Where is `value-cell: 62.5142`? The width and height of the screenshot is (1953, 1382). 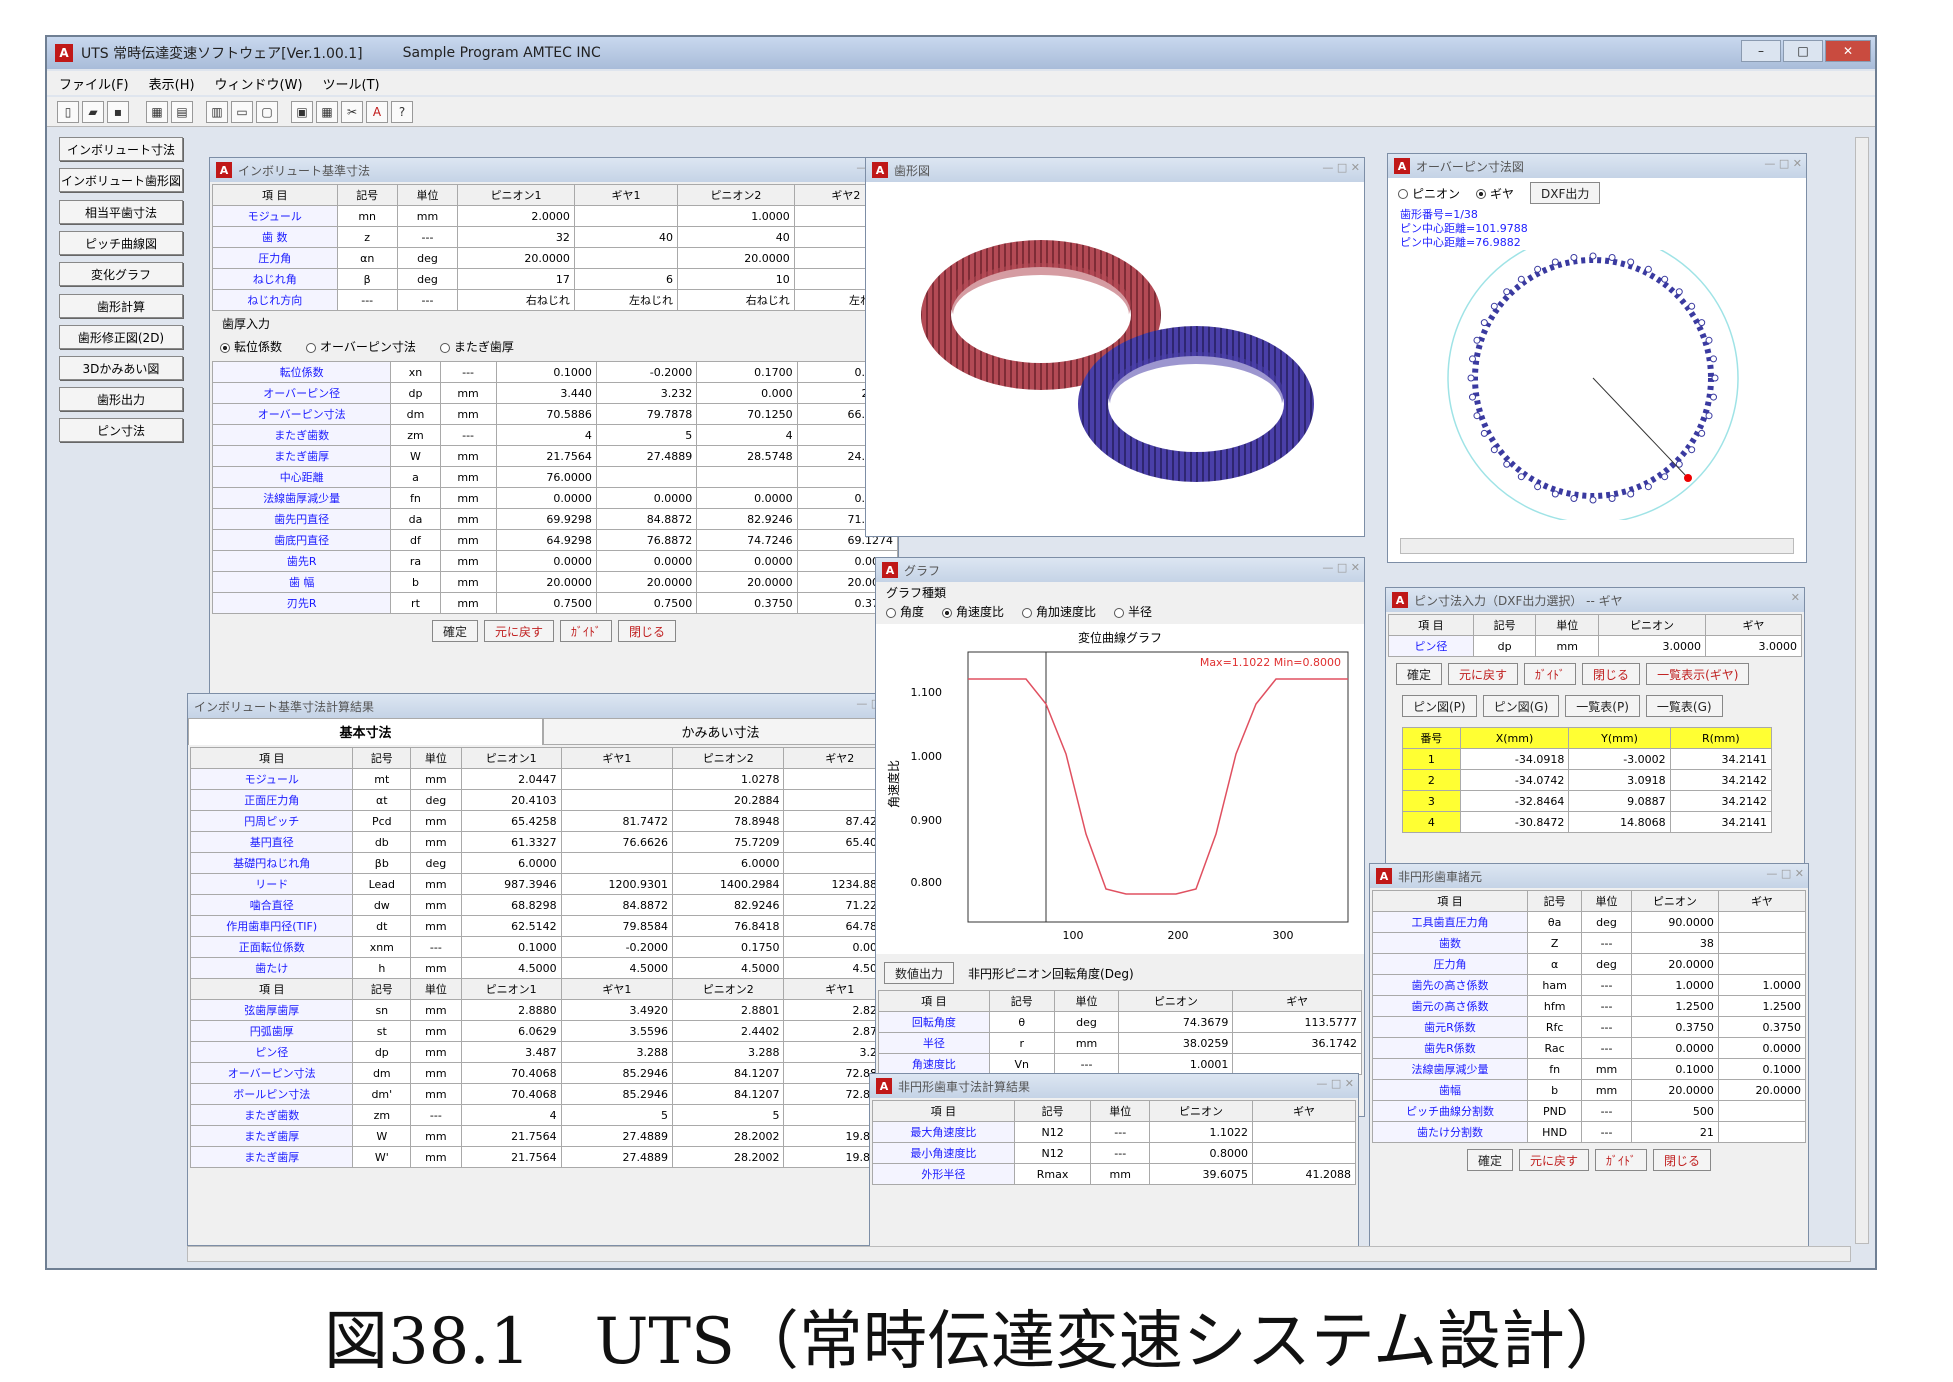 value-cell: 62.5142 is located at coordinates (511, 926).